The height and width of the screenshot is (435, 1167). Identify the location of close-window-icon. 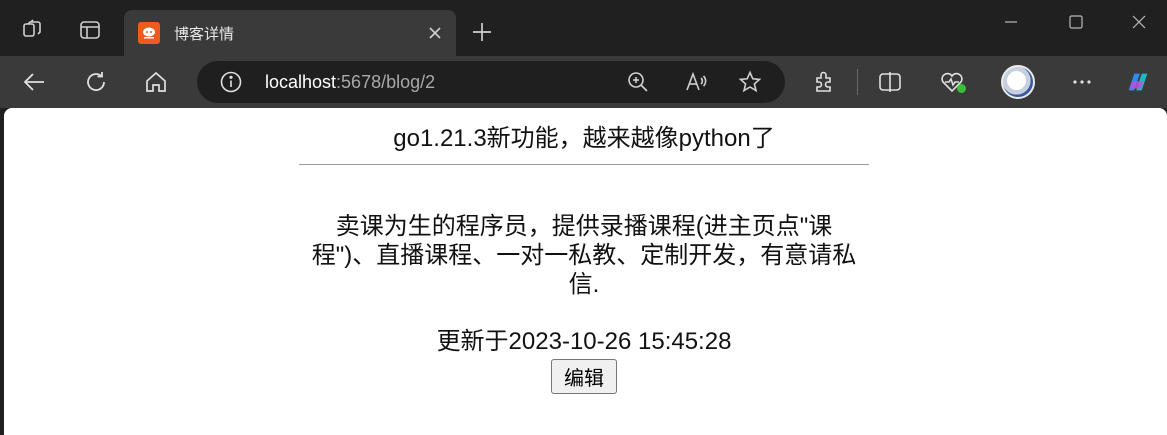
(1139, 22).